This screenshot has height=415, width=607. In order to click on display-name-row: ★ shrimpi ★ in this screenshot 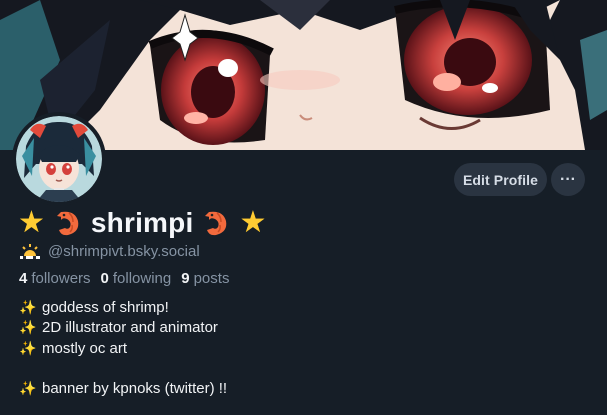, I will do `click(142, 223)`.